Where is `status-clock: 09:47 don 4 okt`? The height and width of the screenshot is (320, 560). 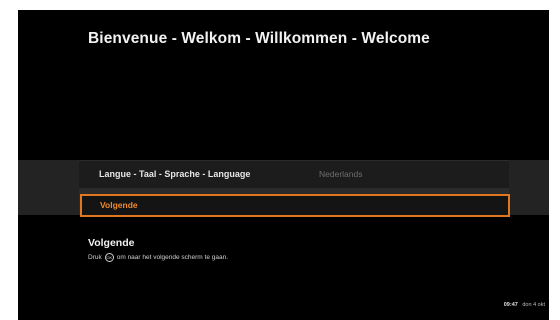 status-clock: 09:47 don 4 okt is located at coordinates (524, 305).